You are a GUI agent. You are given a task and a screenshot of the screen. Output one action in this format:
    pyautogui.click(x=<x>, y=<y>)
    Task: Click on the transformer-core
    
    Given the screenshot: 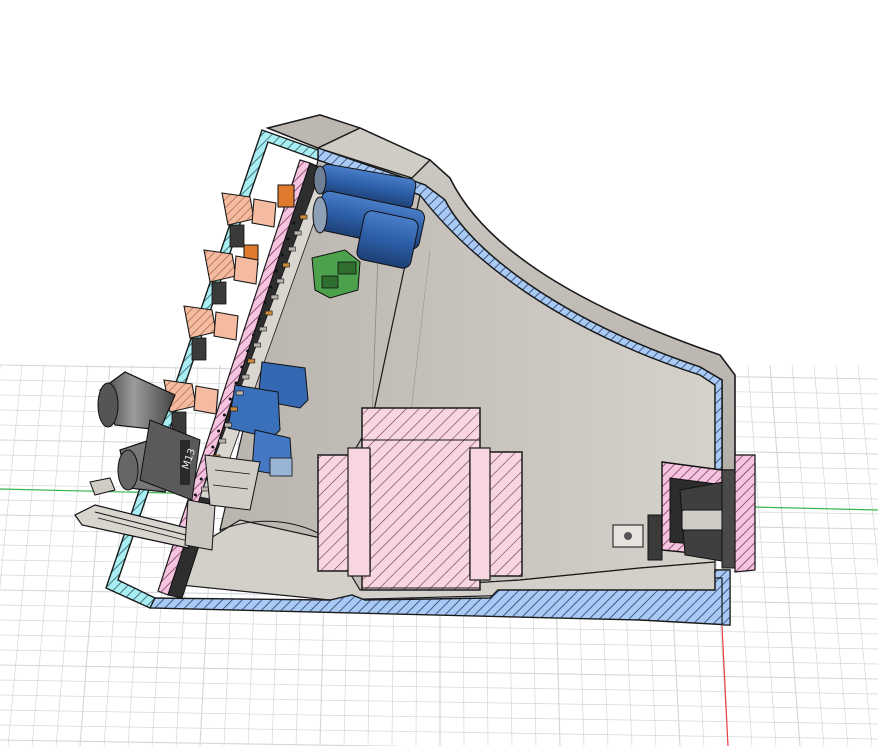 What is the action you would take?
    pyautogui.click(x=421, y=499)
    